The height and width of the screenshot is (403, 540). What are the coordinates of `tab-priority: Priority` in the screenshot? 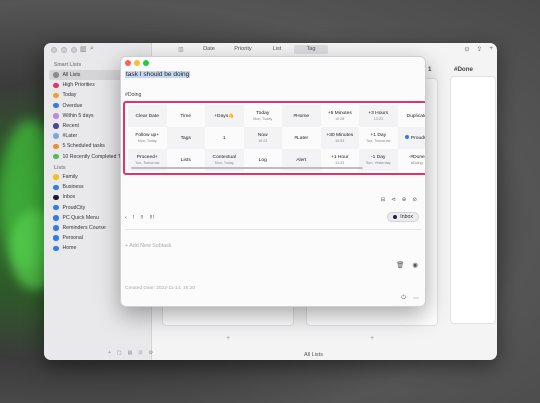 It's located at (243, 49).